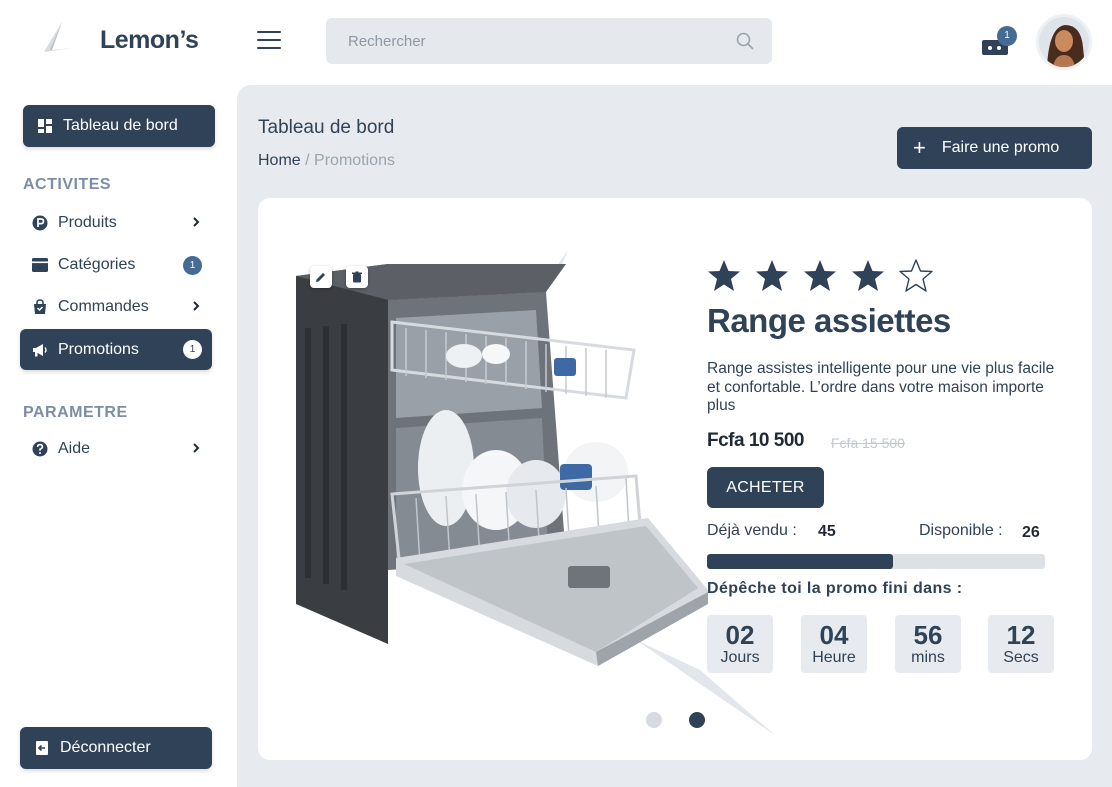  What do you see at coordinates (834, 657) in the screenshot?
I see `countdown-unit: Heure` at bounding box center [834, 657].